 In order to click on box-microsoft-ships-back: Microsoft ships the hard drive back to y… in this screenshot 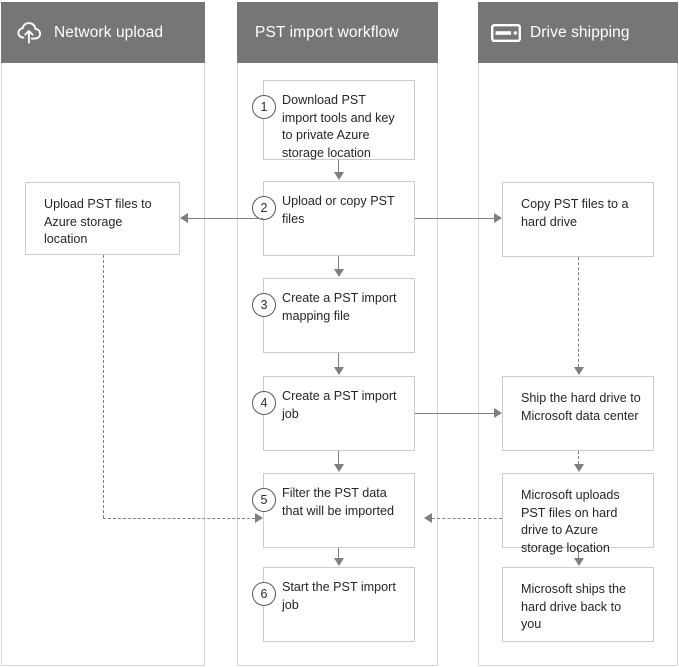, I will do `click(578, 604)`.